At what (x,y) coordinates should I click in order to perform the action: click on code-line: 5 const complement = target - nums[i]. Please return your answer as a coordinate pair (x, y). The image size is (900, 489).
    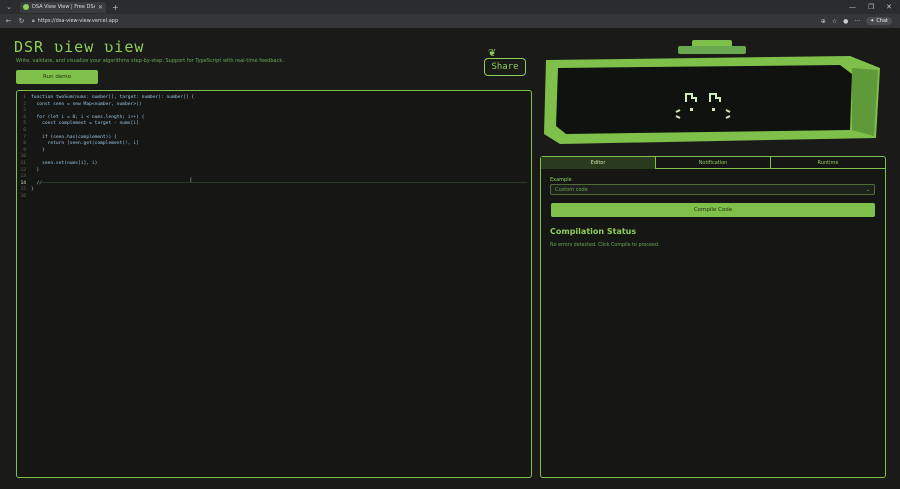
    Looking at the image, I should click on (78, 124).